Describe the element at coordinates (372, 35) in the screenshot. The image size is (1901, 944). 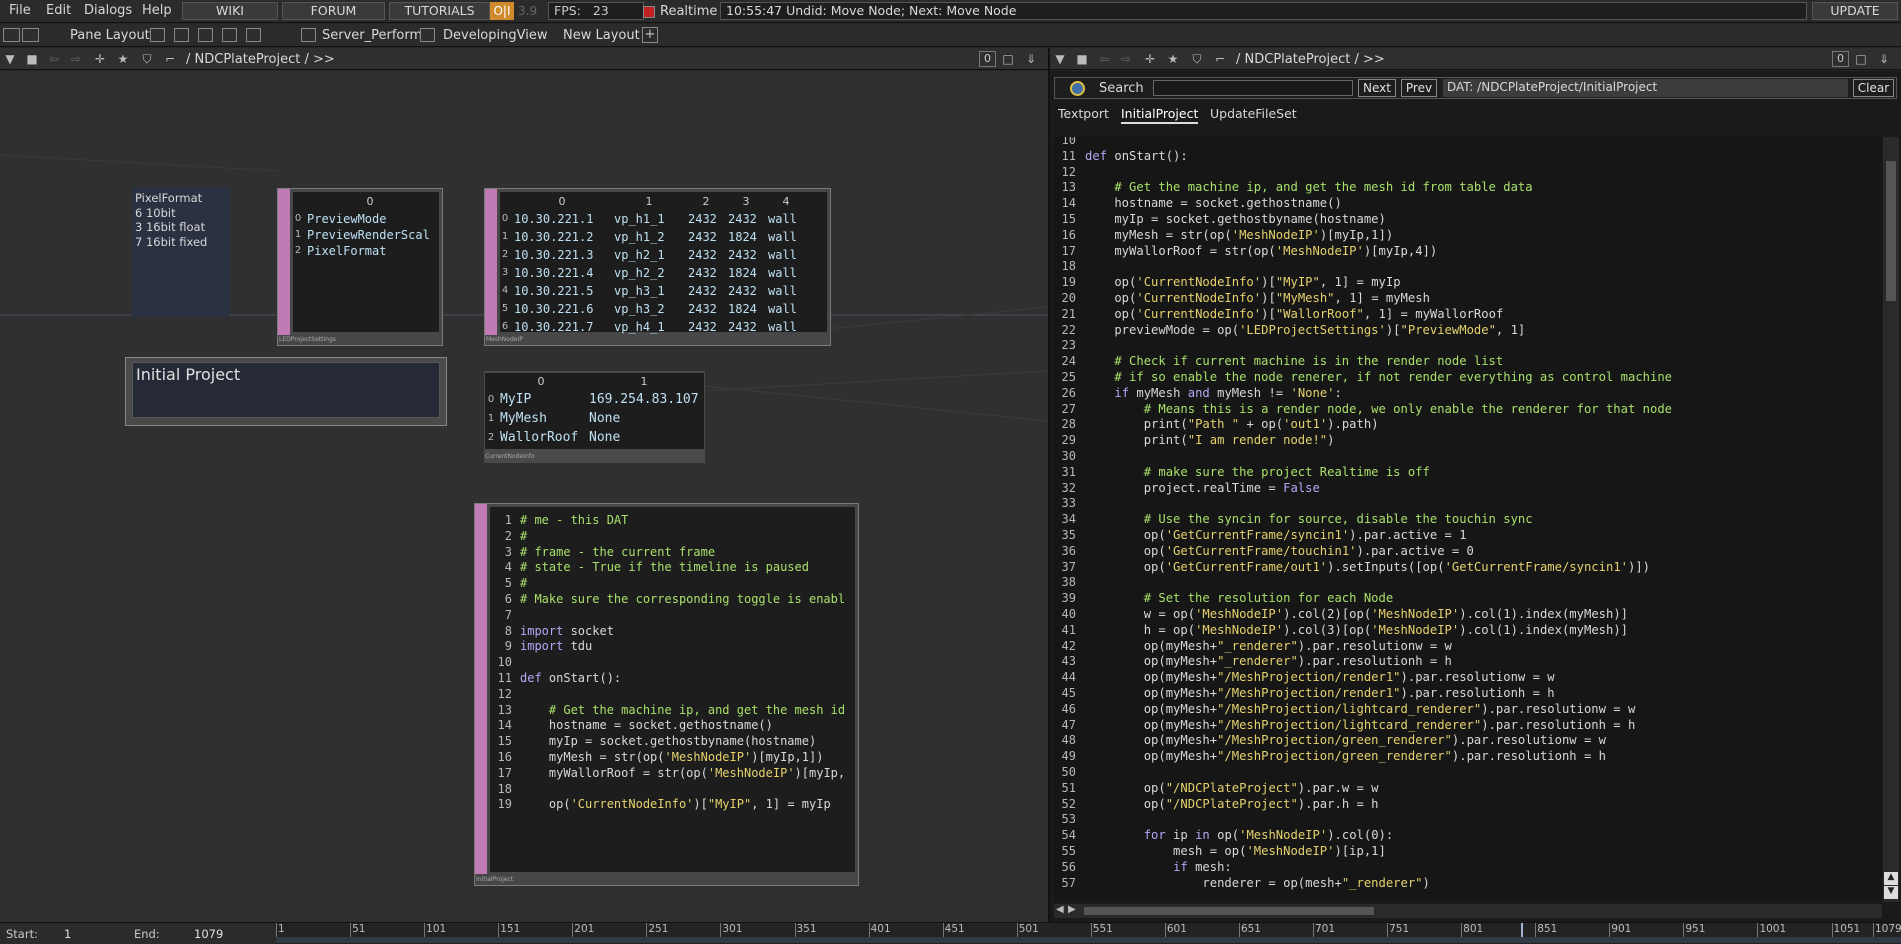
I see `layout-server-perform: Server_Perform` at that location.